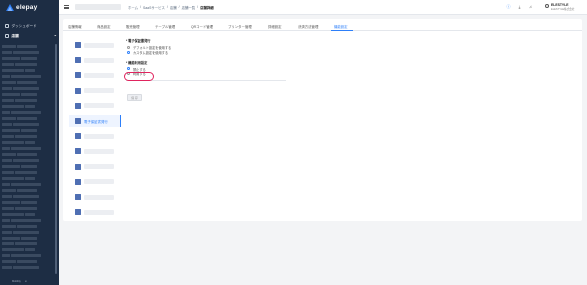 The width and height of the screenshot is (587, 285). Describe the element at coordinates (24, 25) in the screenshot. I see `sidebar-item-label: ダッシュボード` at that location.